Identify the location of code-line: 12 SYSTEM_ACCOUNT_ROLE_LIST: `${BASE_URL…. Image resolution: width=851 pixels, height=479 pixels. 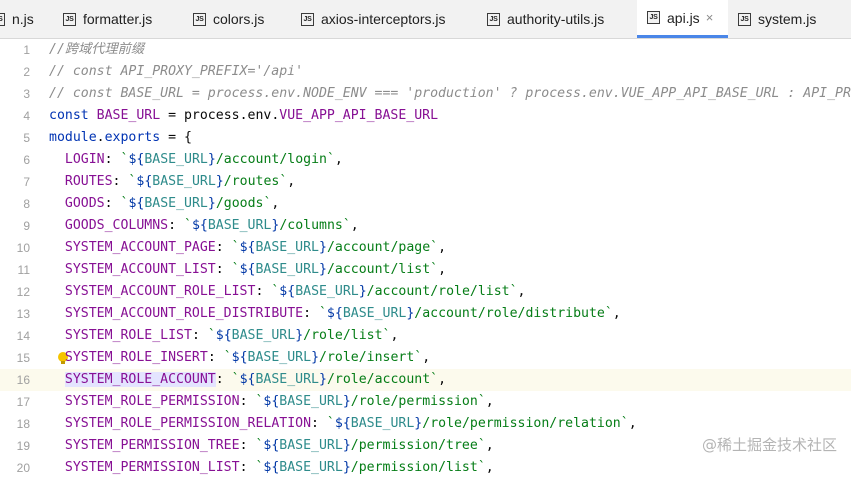
(425, 292).